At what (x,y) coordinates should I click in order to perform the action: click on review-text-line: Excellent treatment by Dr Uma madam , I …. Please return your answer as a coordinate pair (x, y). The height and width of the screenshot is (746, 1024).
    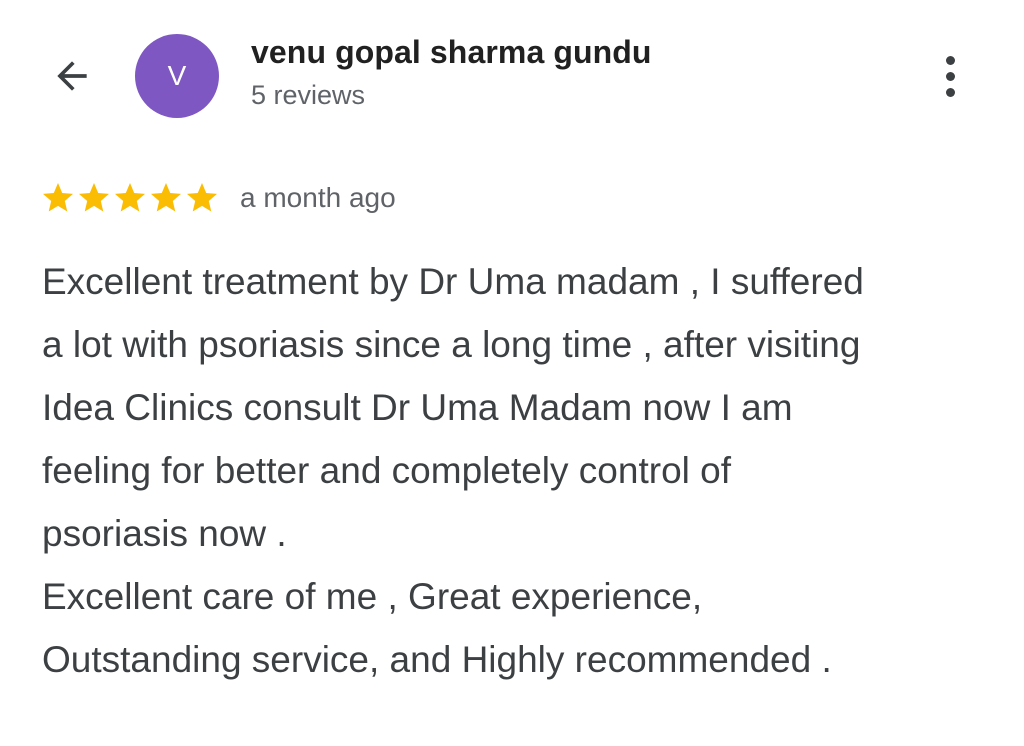
    Looking at the image, I should click on (453, 281).